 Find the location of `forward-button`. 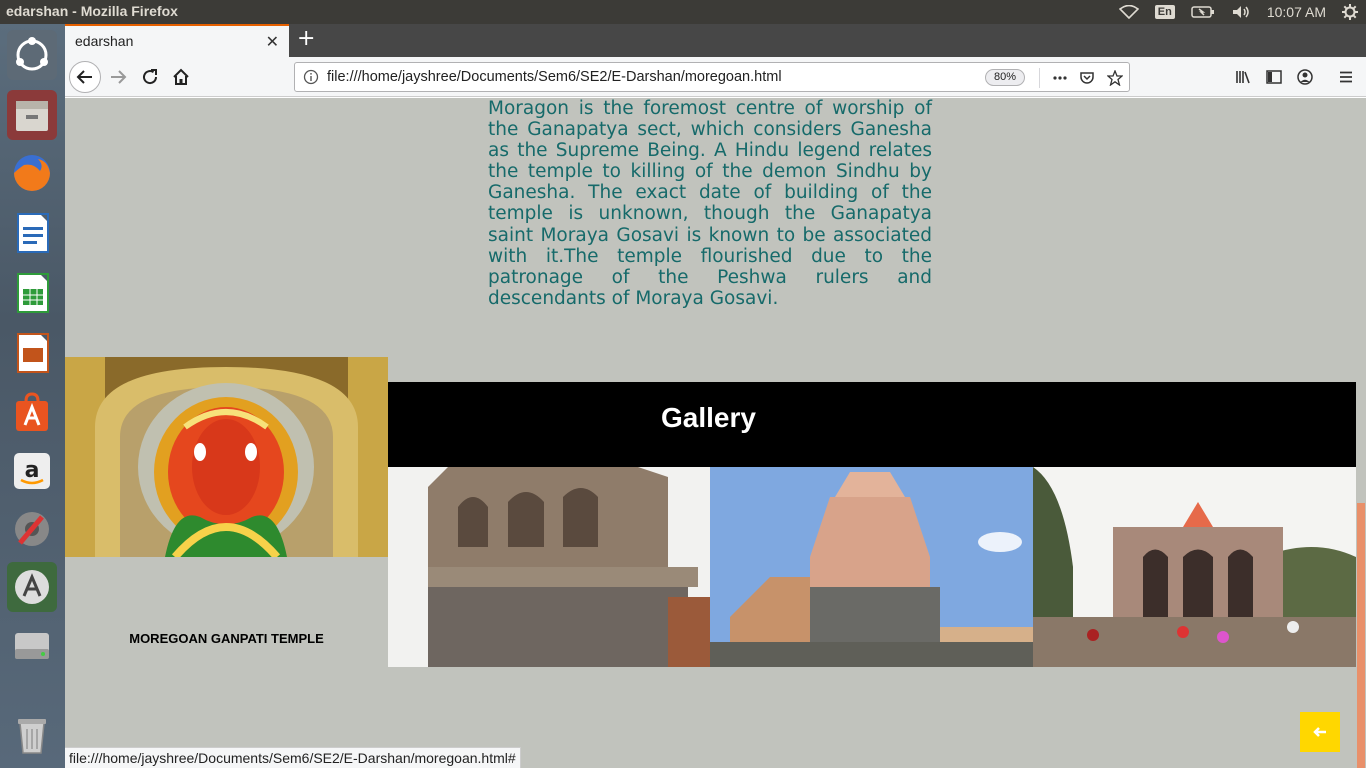

forward-button is located at coordinates (118, 77).